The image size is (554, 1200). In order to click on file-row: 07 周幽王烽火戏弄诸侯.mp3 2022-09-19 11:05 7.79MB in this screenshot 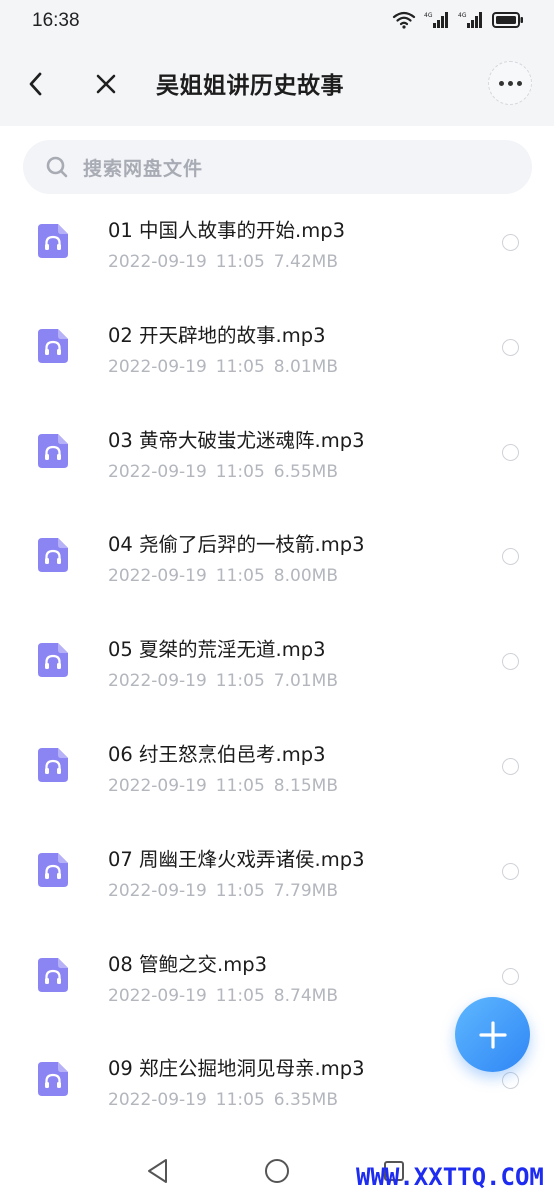, I will do `click(277, 879)`.